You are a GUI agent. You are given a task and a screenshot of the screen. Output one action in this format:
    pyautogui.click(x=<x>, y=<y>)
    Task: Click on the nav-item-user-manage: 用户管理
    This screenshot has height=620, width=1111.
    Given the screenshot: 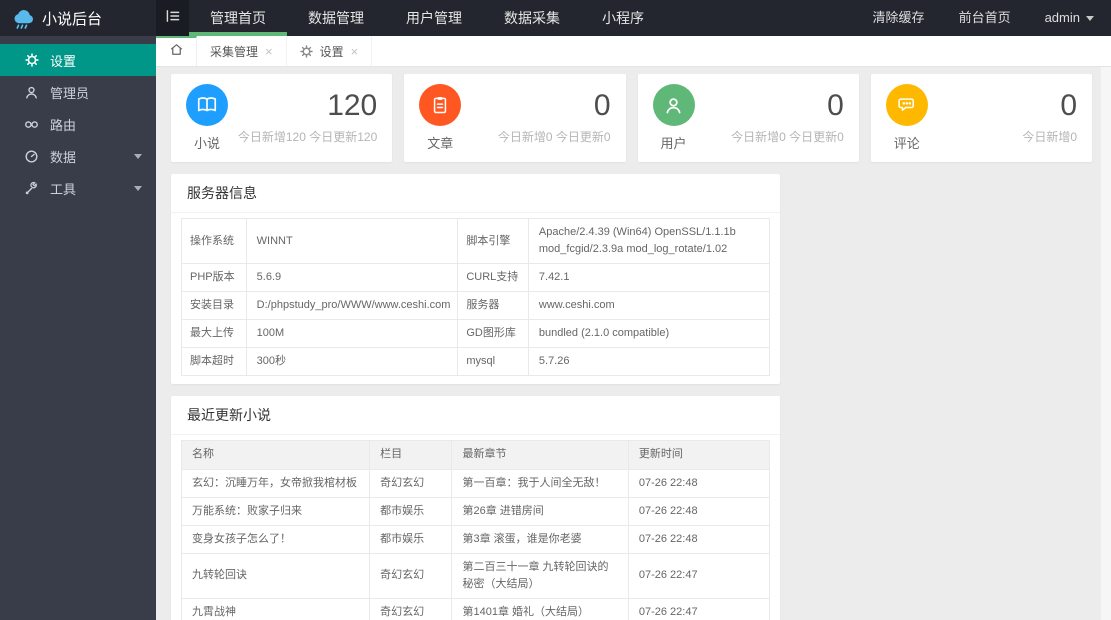 What is the action you would take?
    pyautogui.click(x=434, y=18)
    